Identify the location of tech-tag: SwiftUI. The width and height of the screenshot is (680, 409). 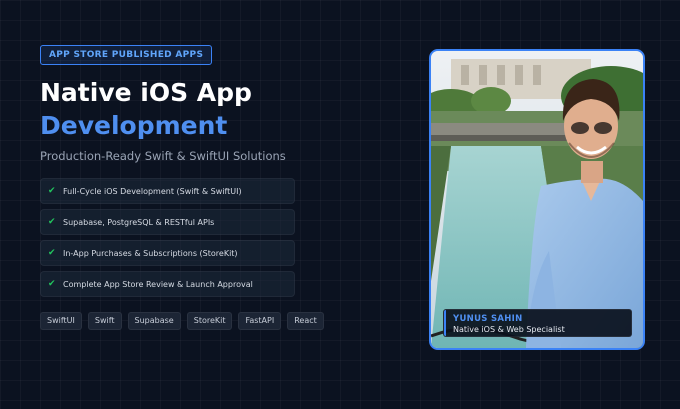
(61, 321).